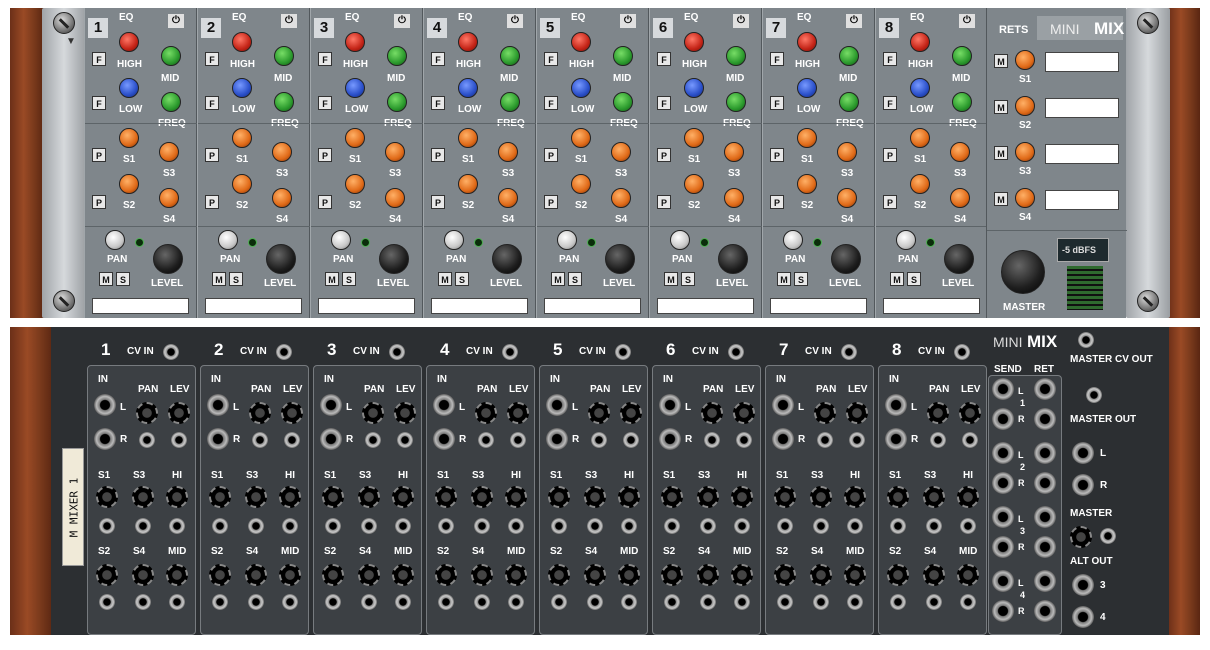  I want to click on return-r-jack, so click(1045, 547).